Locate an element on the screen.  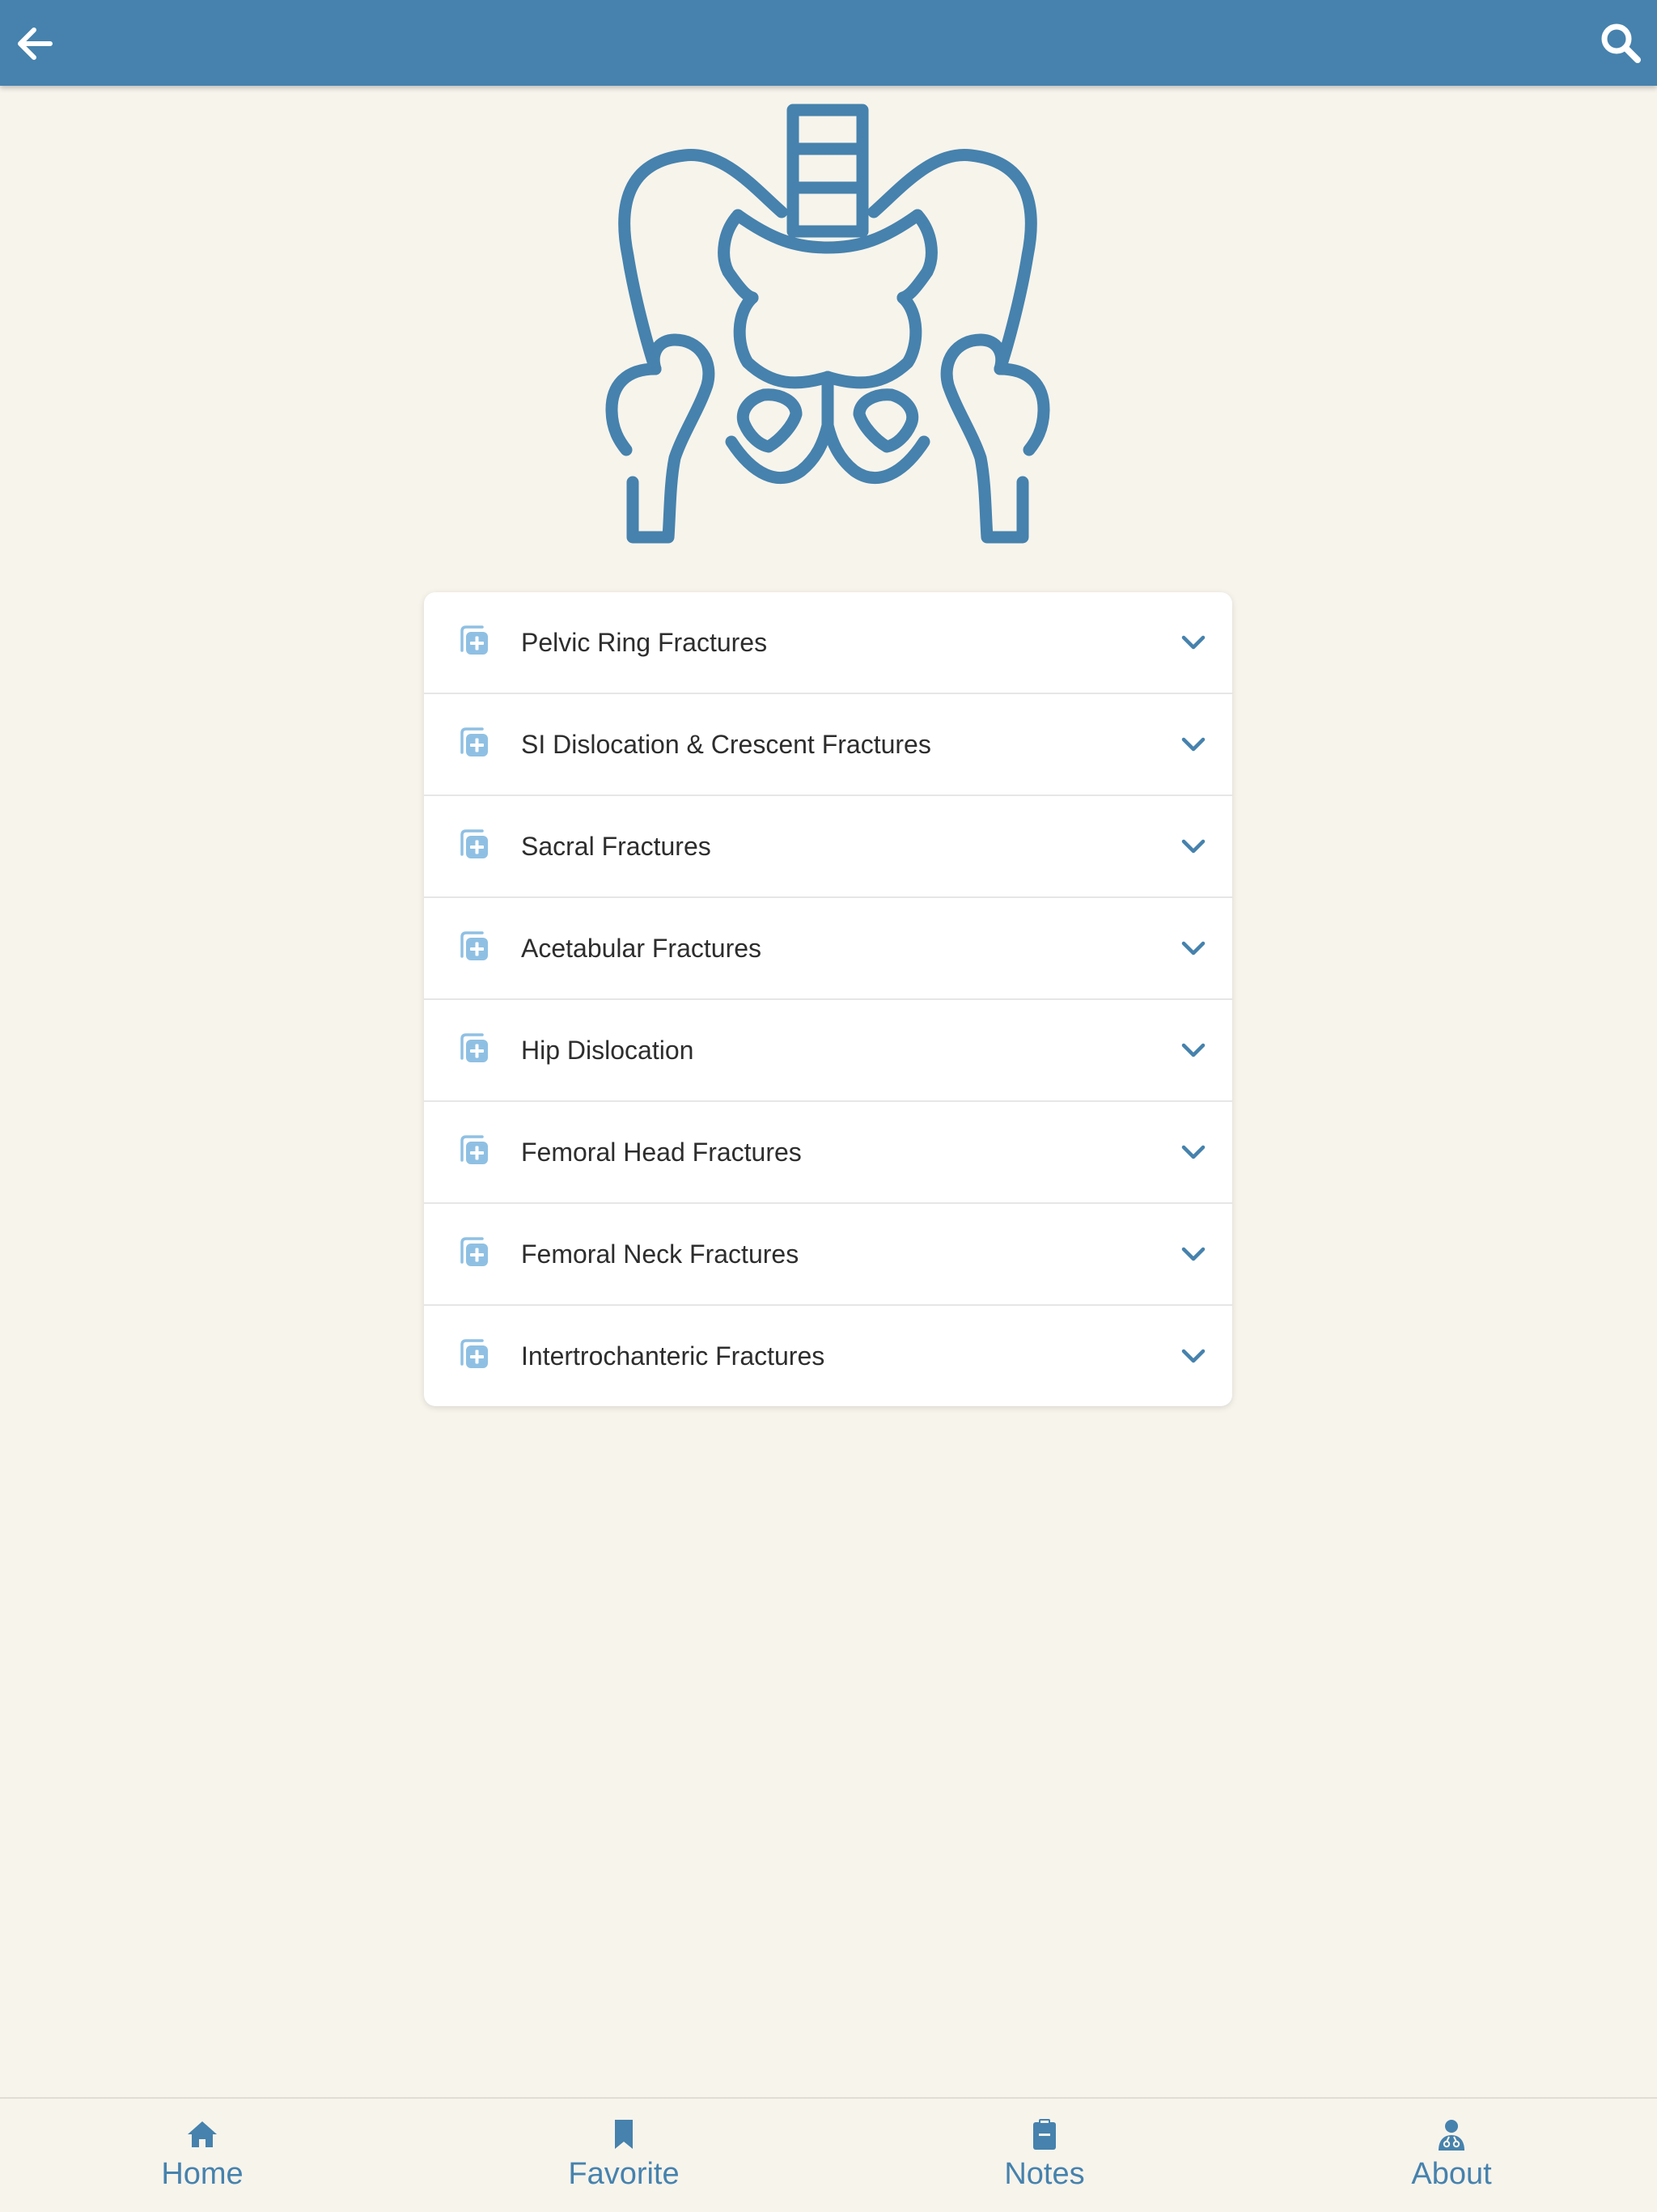
topic-label: Intertrochanteric Fractures is located at coordinates (673, 1356).